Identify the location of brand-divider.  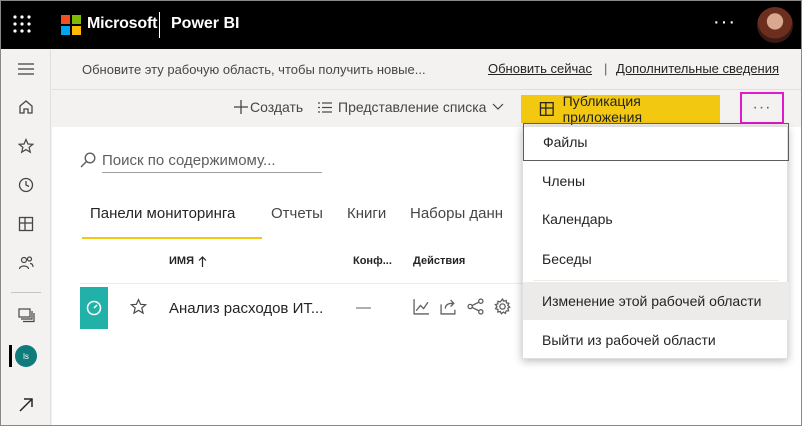
(159, 25).